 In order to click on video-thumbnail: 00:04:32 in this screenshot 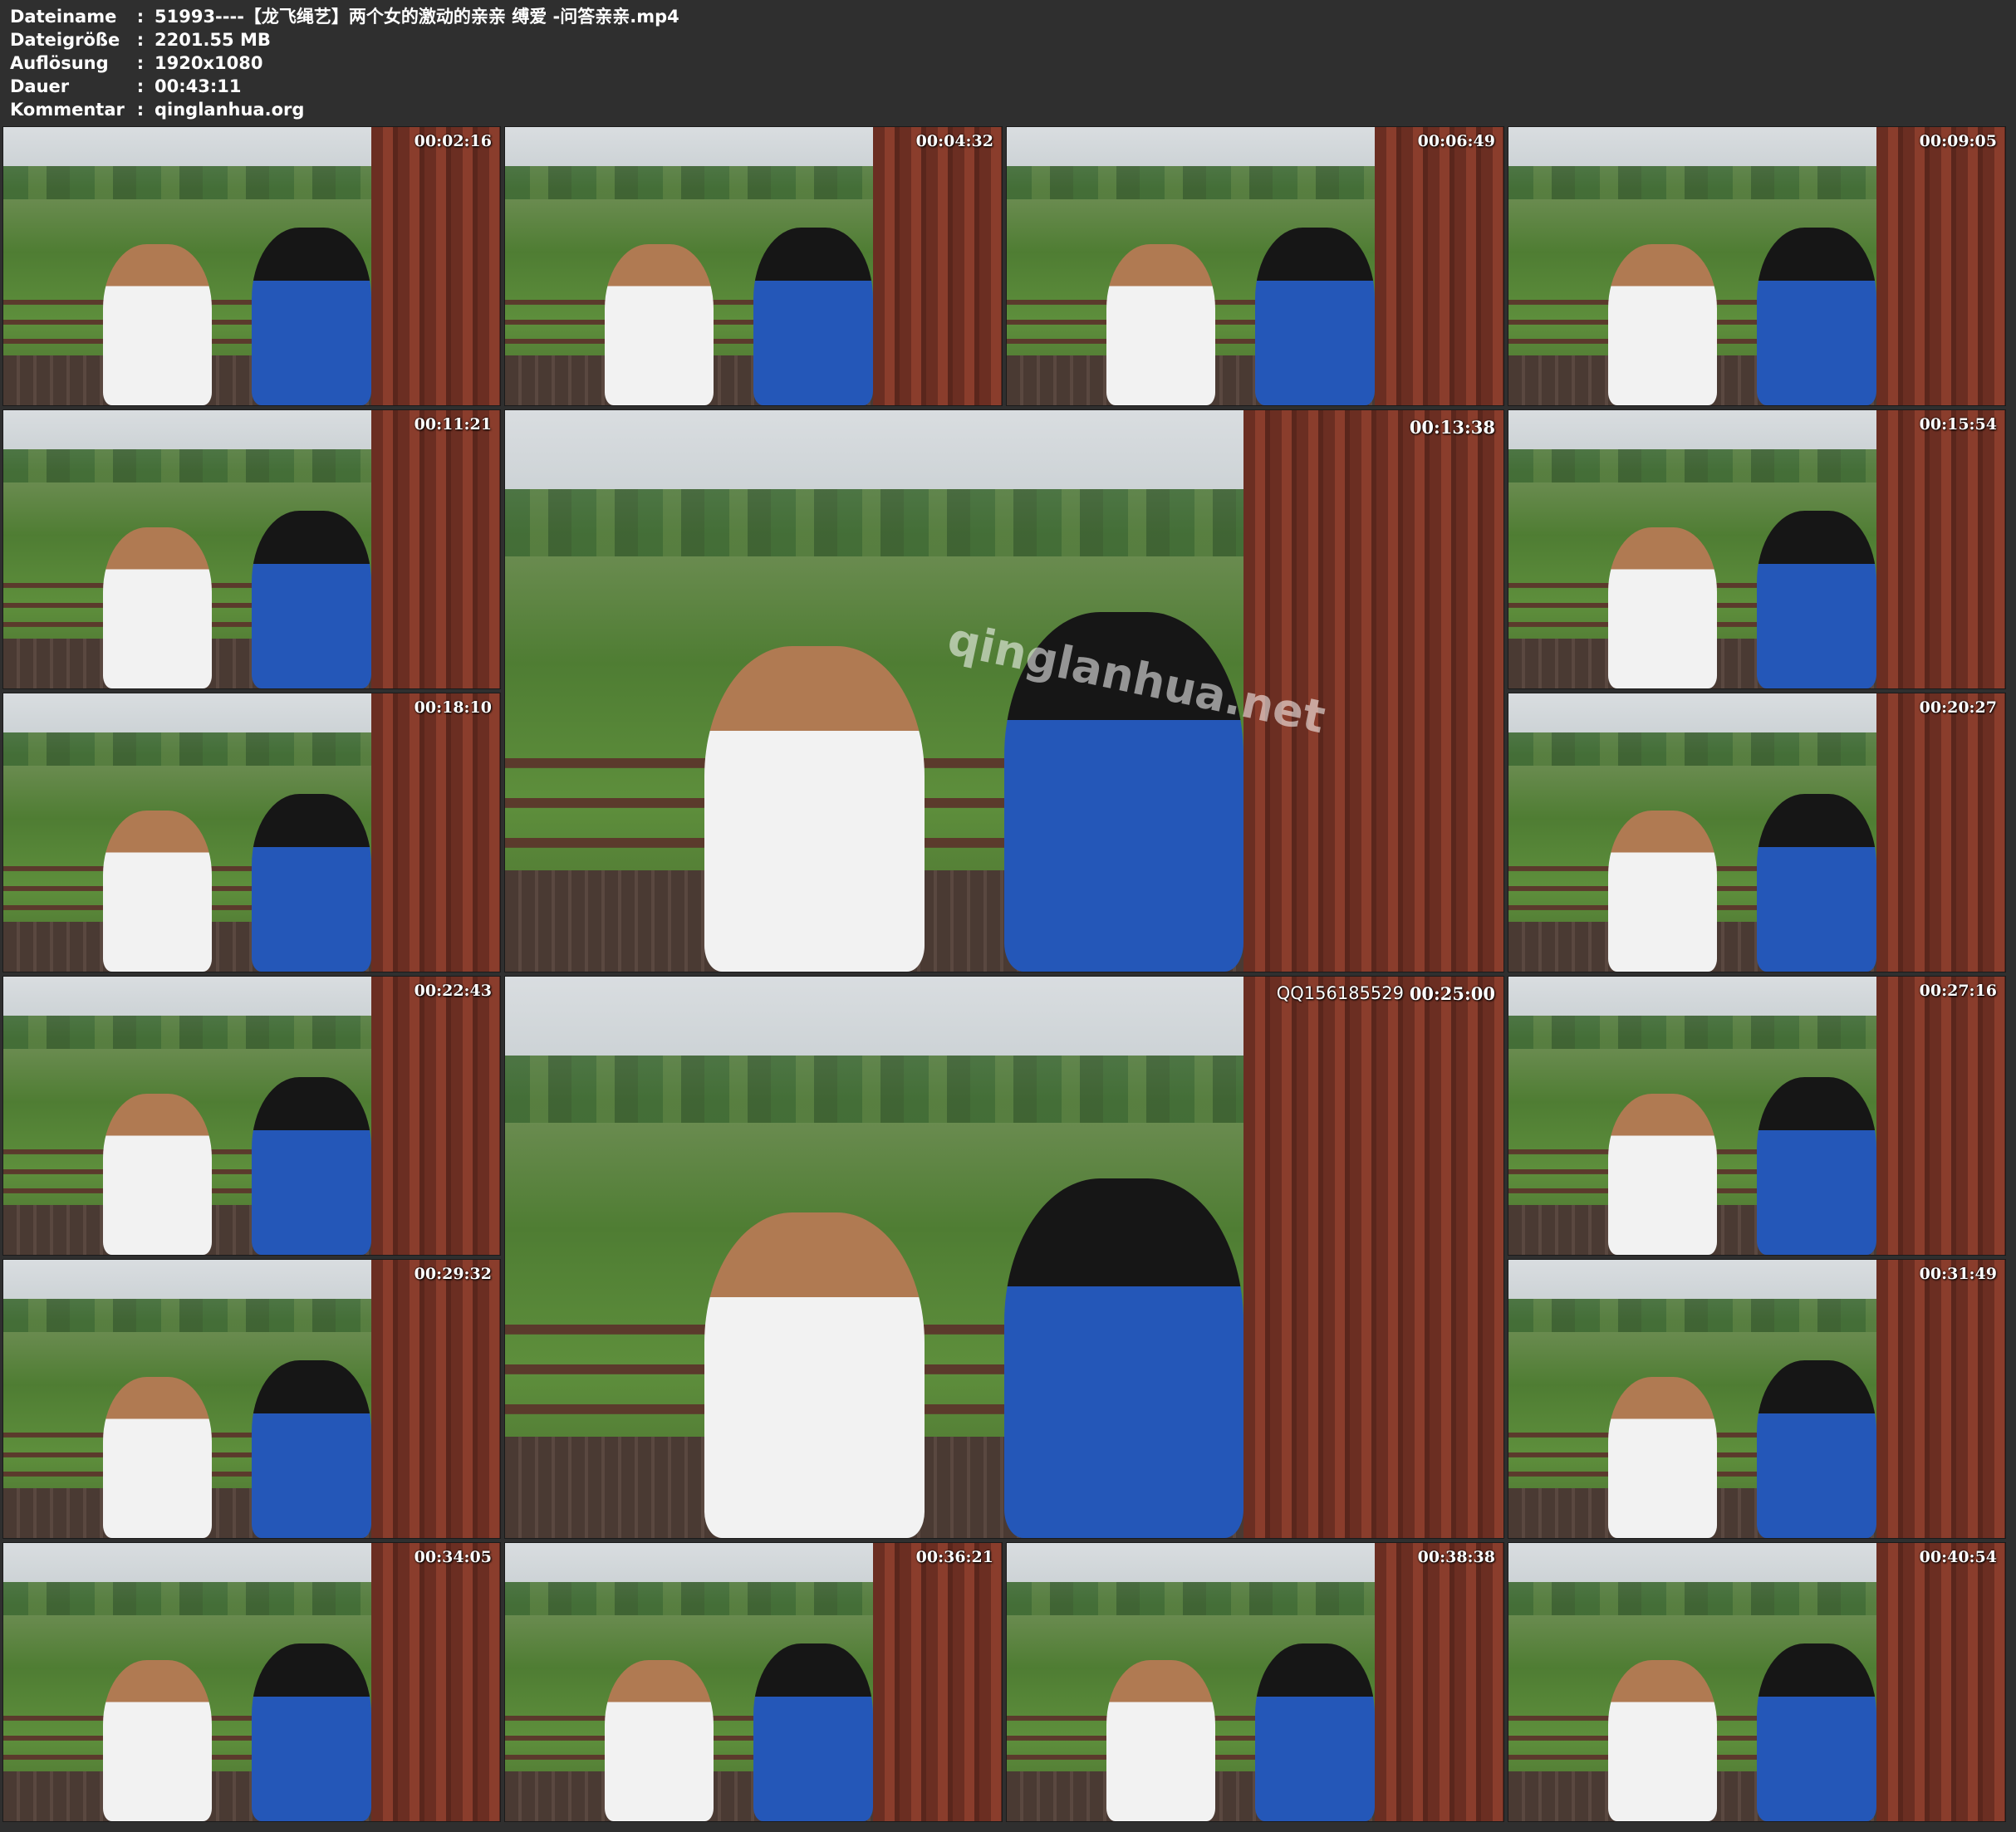, I will do `click(753, 266)`.